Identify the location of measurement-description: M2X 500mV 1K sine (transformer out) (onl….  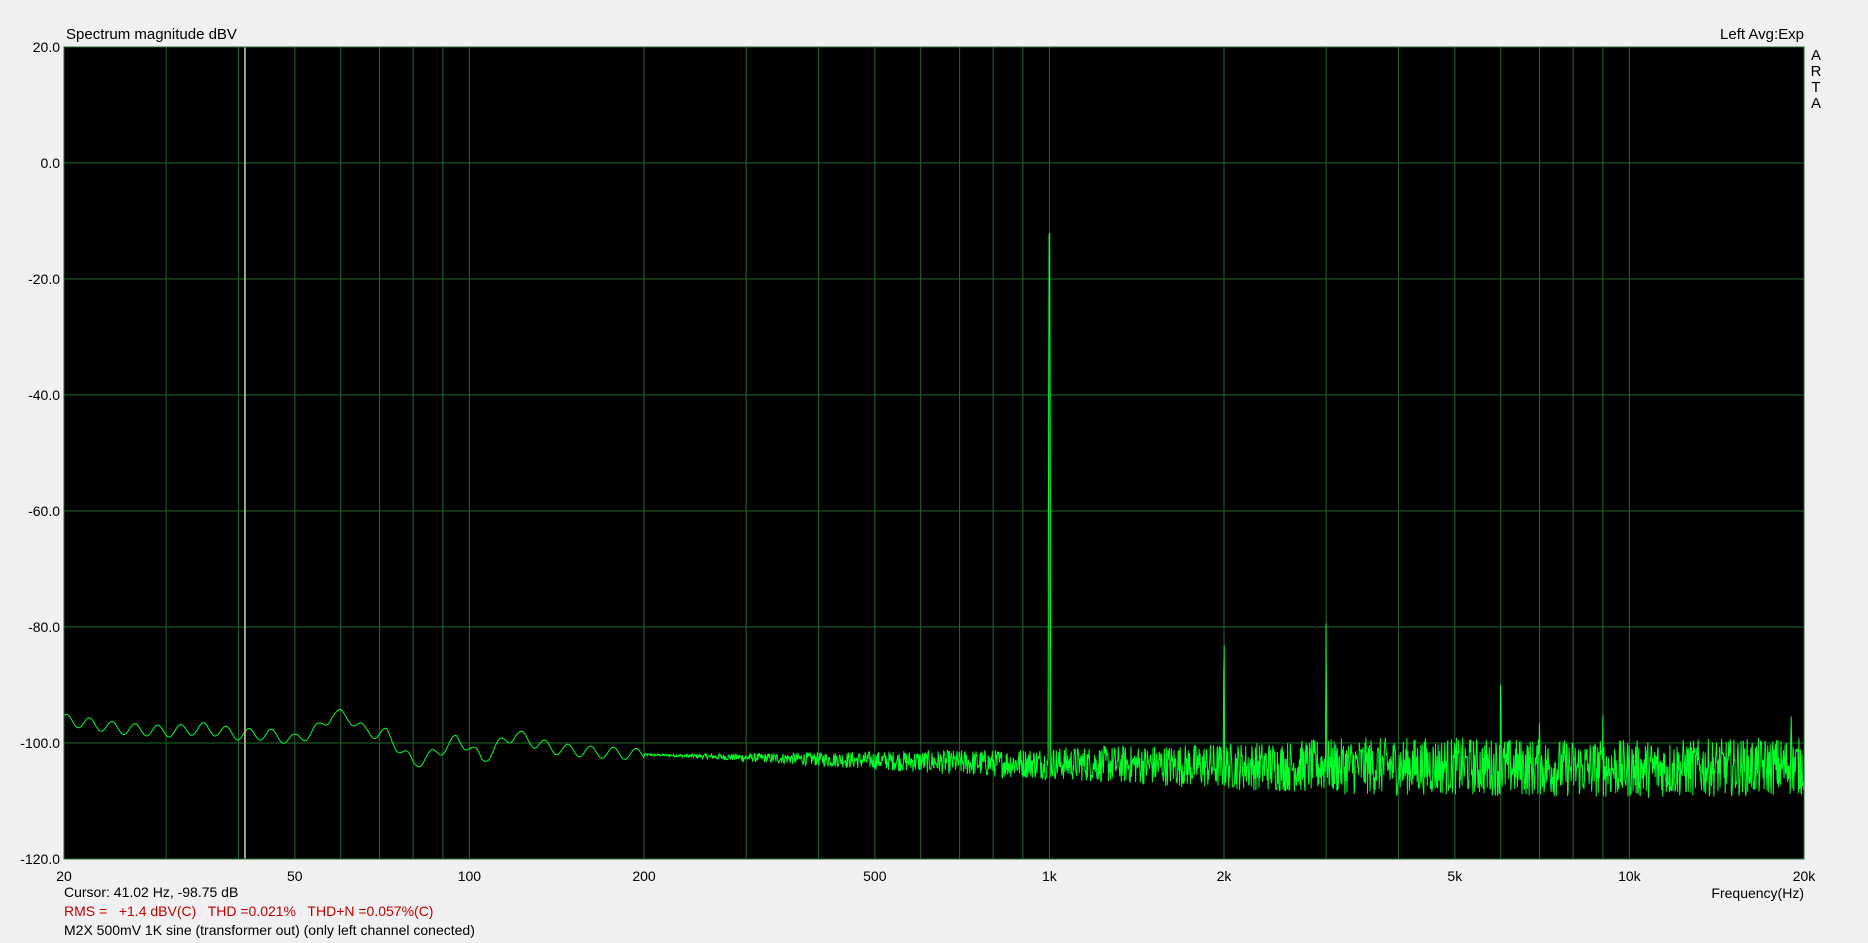
(269, 930).